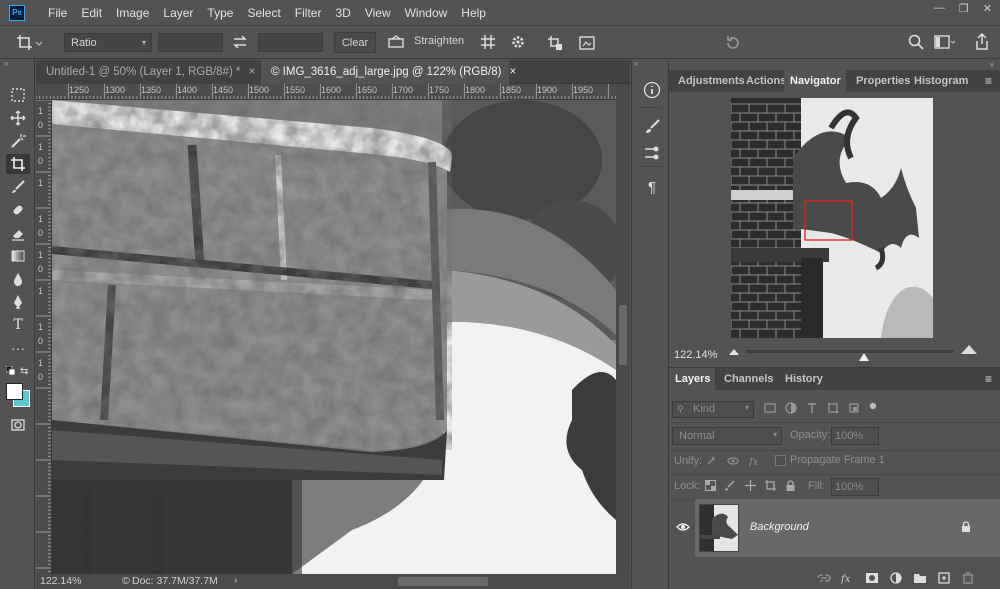  I want to click on vertical-ruler: 1 0 1 0 1 1 0 1 0 1 1 0 1 0, so click(44, 337).